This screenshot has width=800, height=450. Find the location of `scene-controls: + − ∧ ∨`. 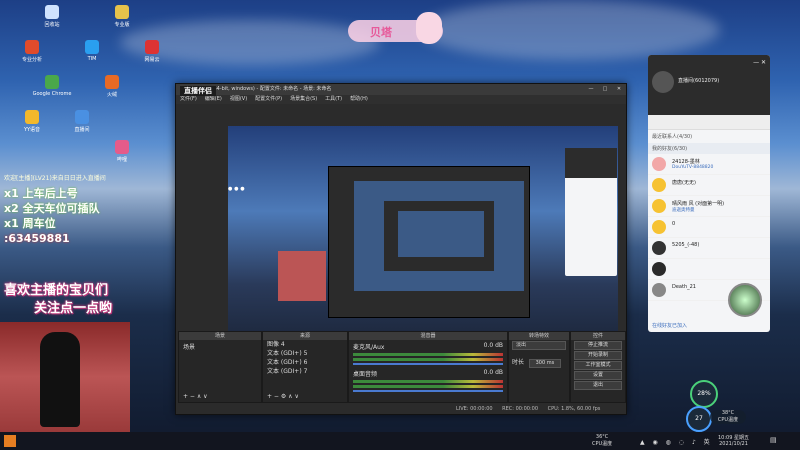

scene-controls: + − ∧ ∨ is located at coordinates (195, 396).